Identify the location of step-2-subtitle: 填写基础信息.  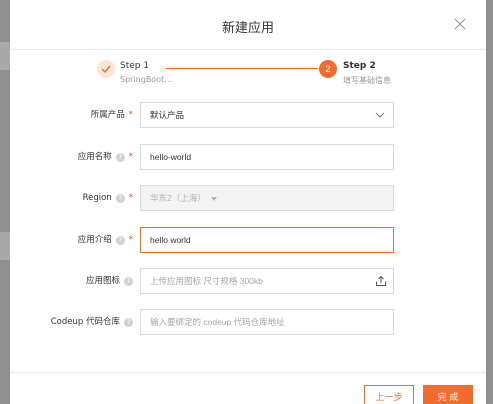
(367, 80).